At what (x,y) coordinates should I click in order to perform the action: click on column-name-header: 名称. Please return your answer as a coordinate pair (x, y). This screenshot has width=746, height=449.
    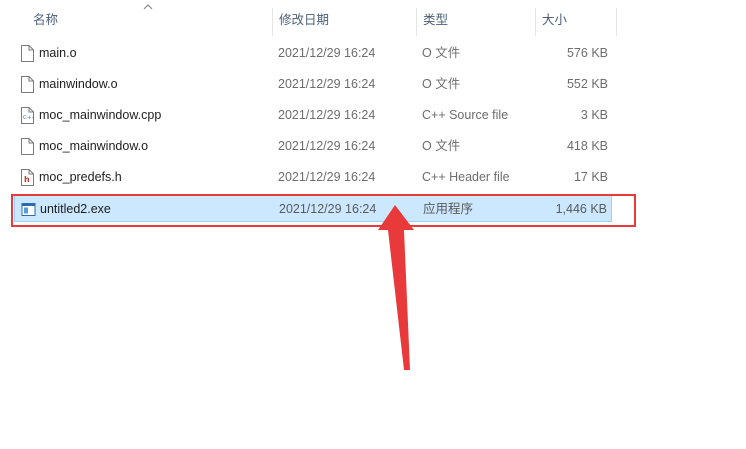
    Looking at the image, I should click on (45, 18).